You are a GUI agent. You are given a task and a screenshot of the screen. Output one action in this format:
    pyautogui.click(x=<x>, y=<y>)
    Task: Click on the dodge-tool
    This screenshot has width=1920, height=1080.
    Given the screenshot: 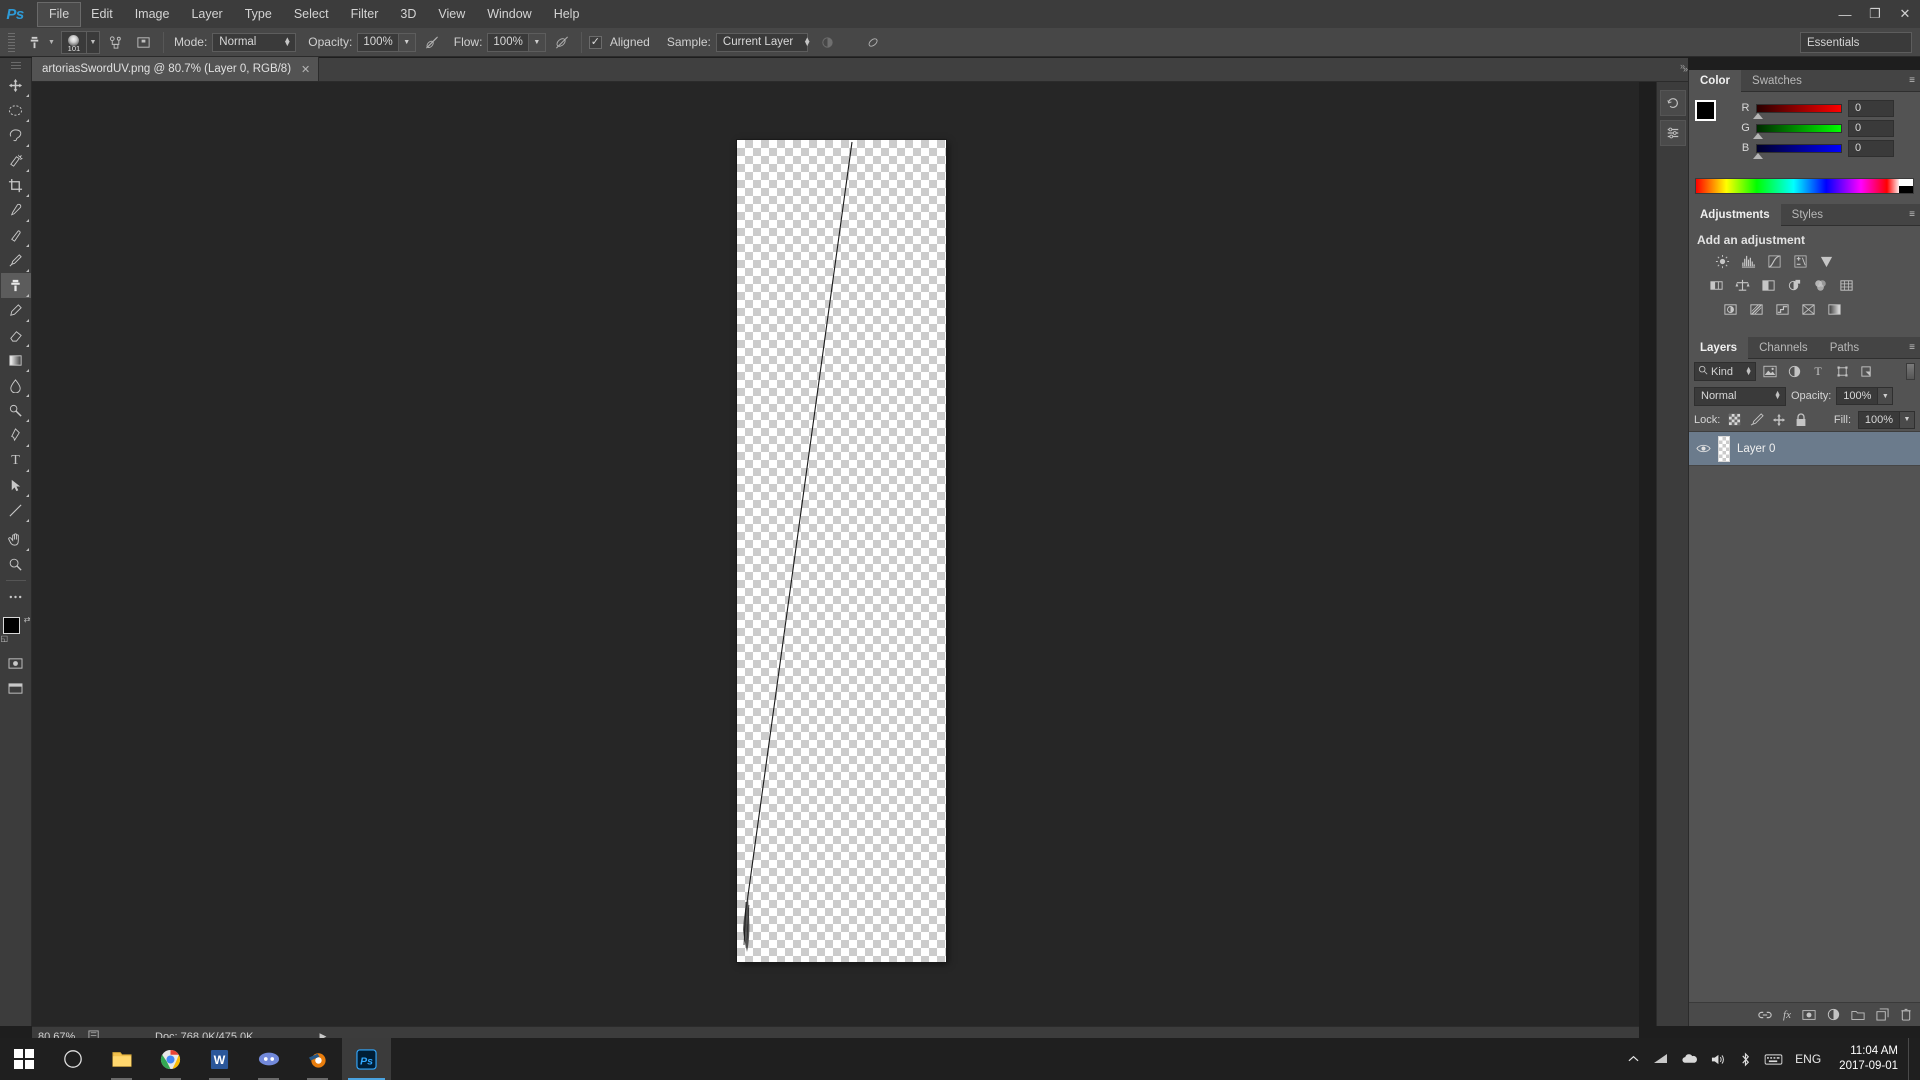 What is the action you would take?
    pyautogui.click(x=16, y=410)
    